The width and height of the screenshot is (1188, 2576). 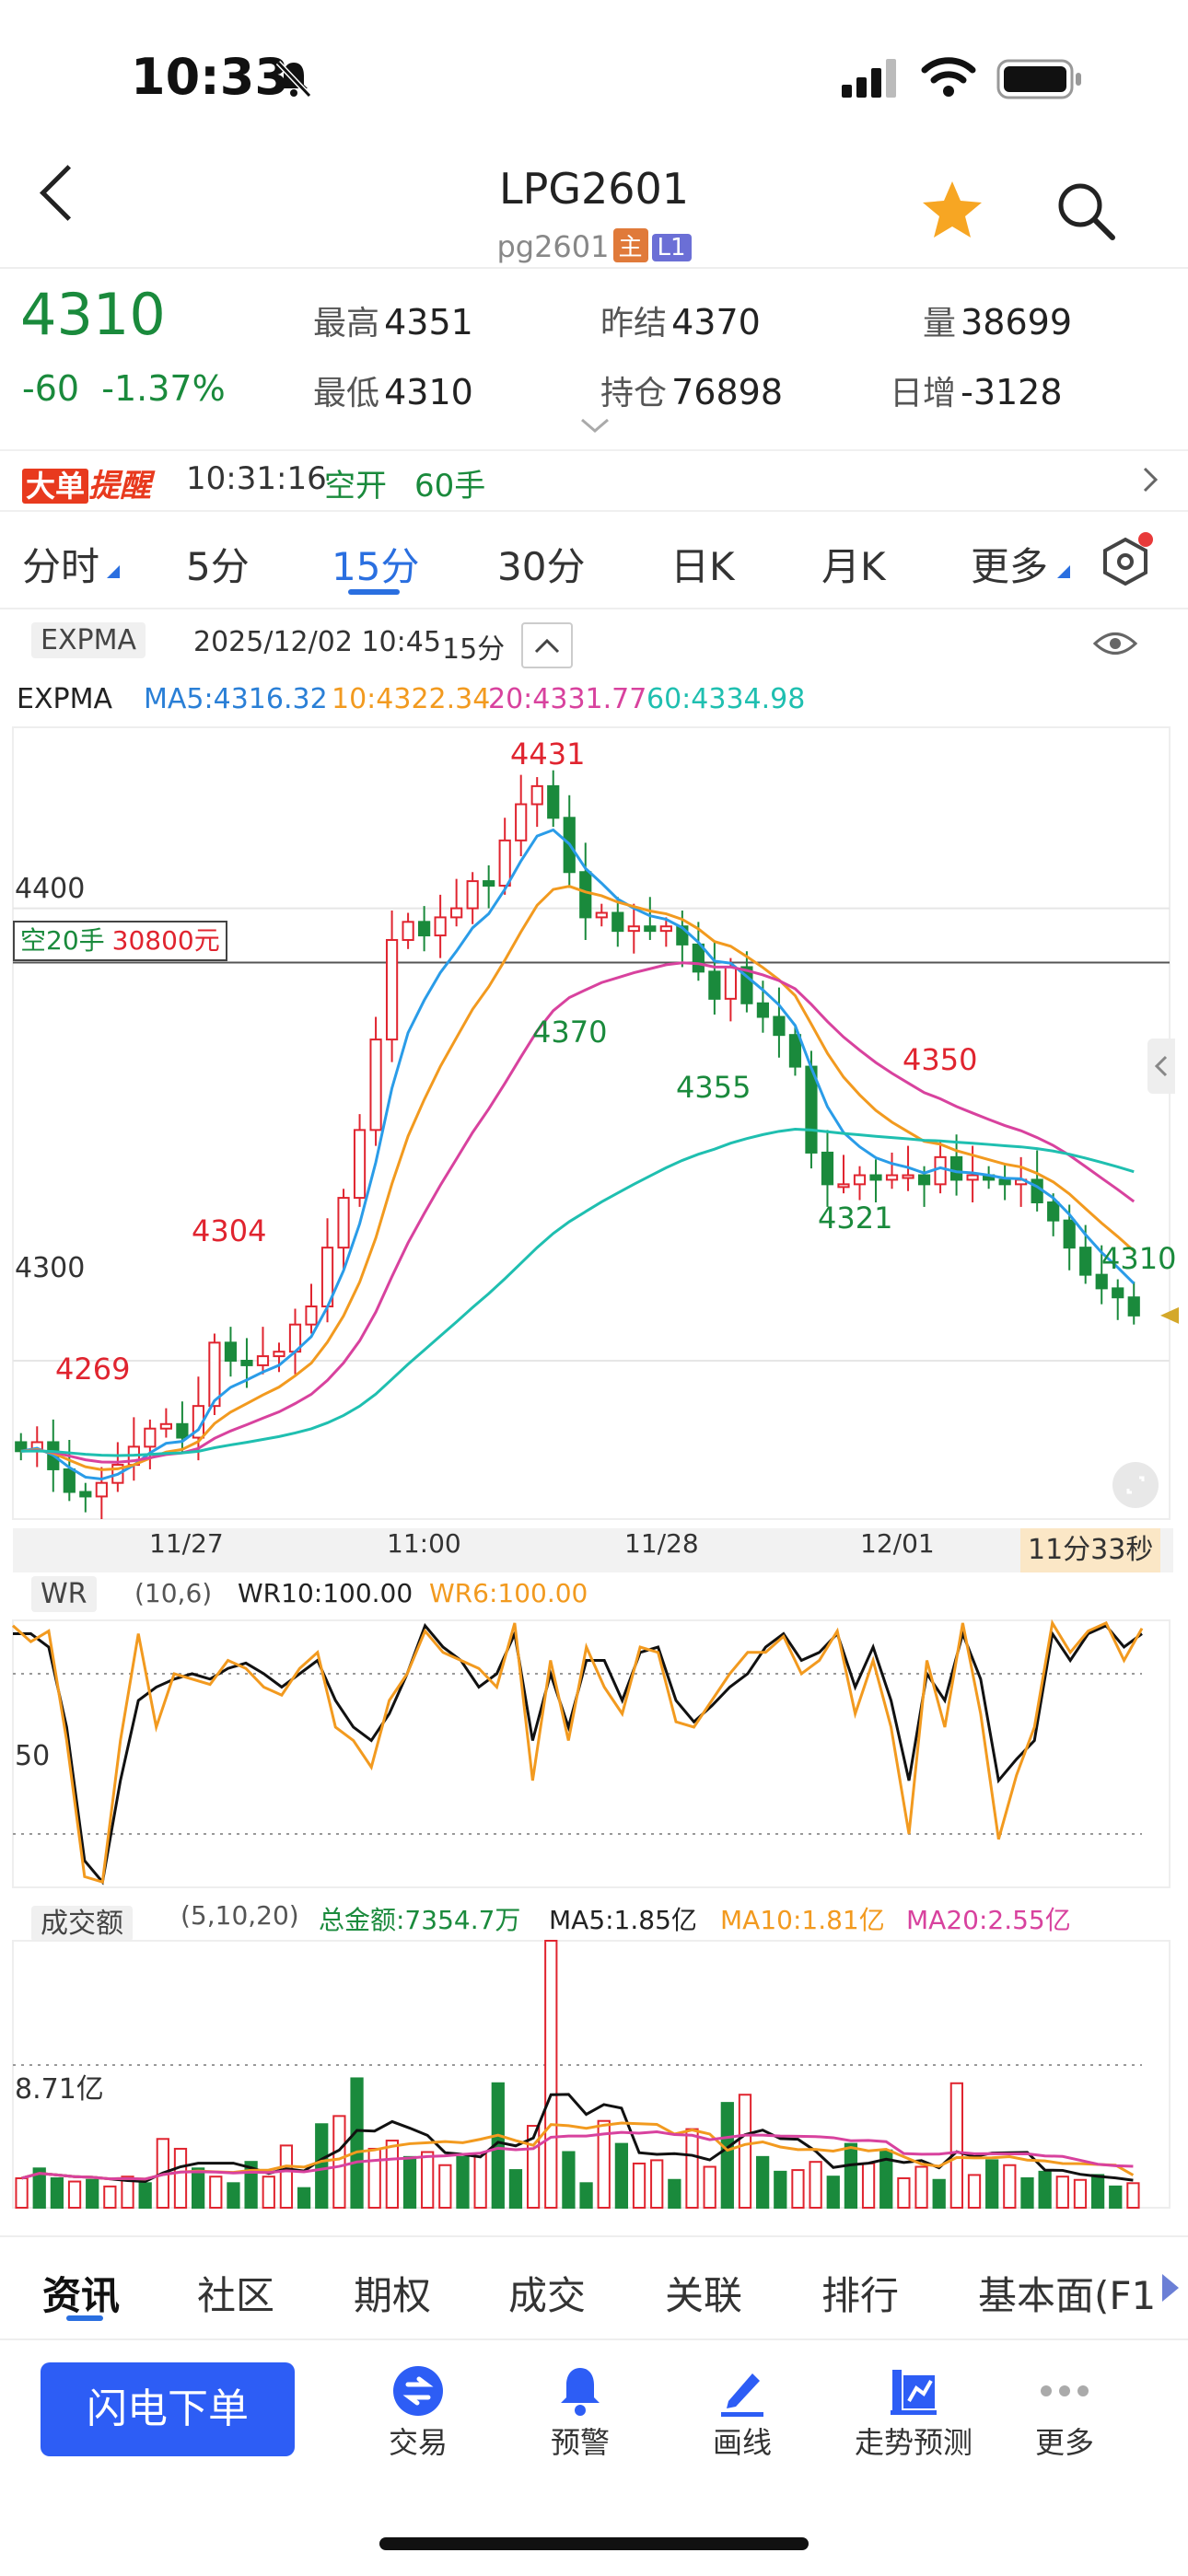 What do you see at coordinates (547, 2293) in the screenshot?
I see `tab-trades: 成交` at bounding box center [547, 2293].